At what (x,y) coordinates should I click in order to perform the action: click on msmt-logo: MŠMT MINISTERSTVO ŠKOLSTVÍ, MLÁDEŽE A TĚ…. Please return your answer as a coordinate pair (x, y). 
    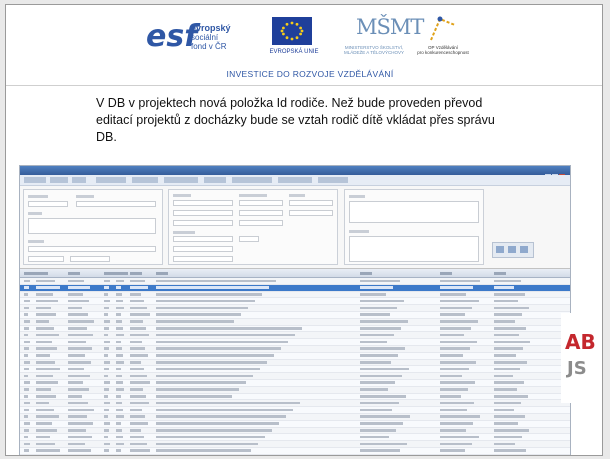
    Looking at the image, I should click on (383, 40).